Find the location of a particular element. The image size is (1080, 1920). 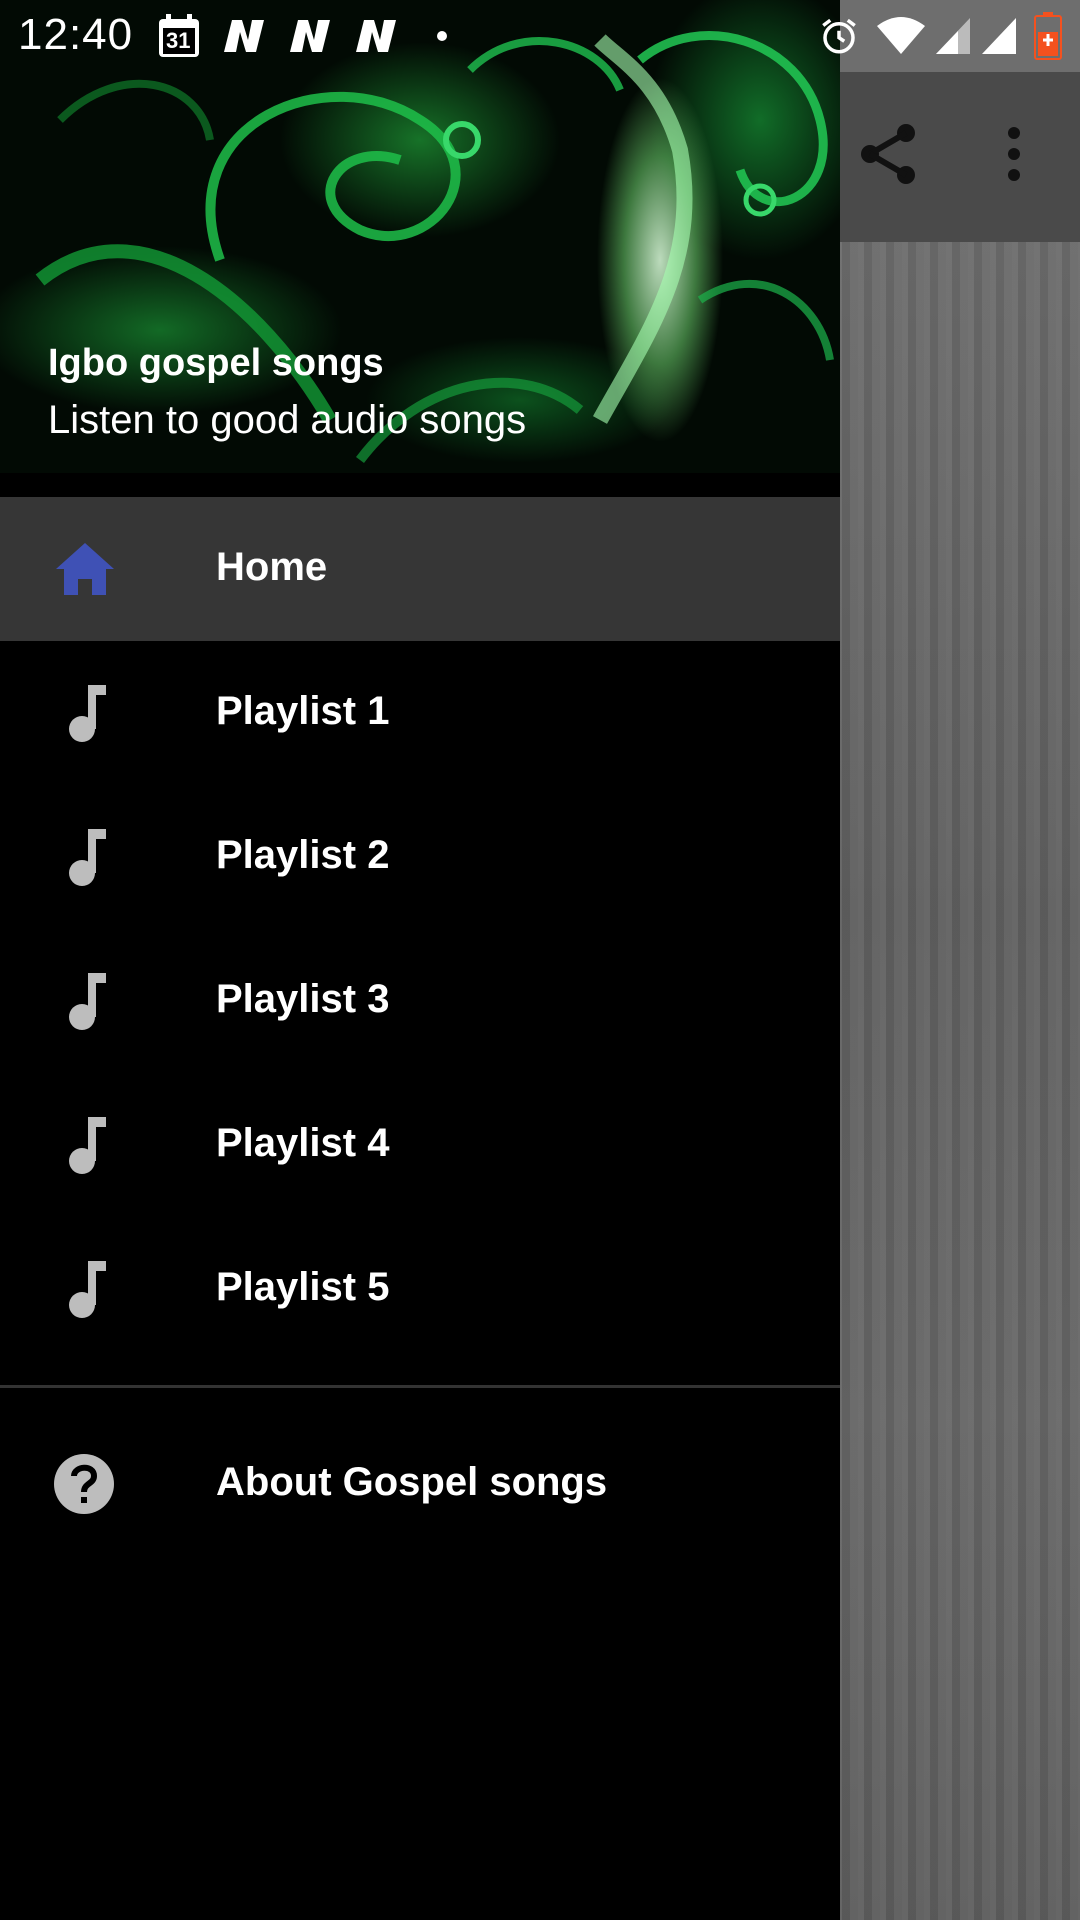

nav-item-label: About Gospel songs is located at coordinates (412, 1482).